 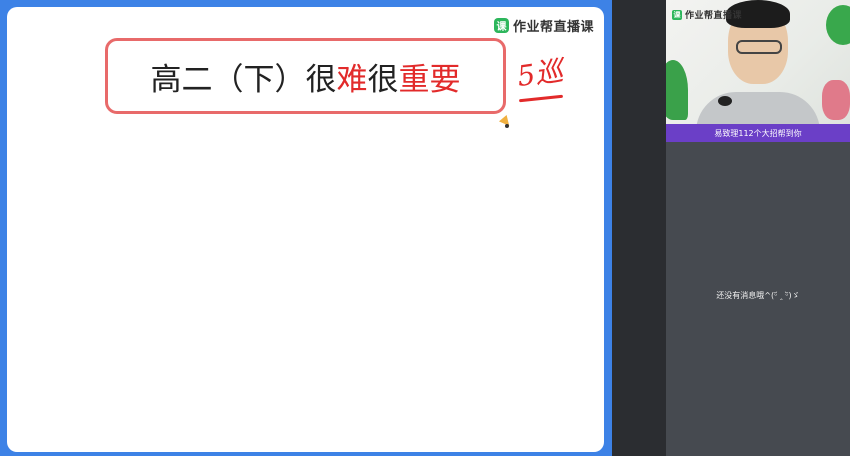 What do you see at coordinates (541, 98) in the screenshot?
I see `handwritten-underline` at bounding box center [541, 98].